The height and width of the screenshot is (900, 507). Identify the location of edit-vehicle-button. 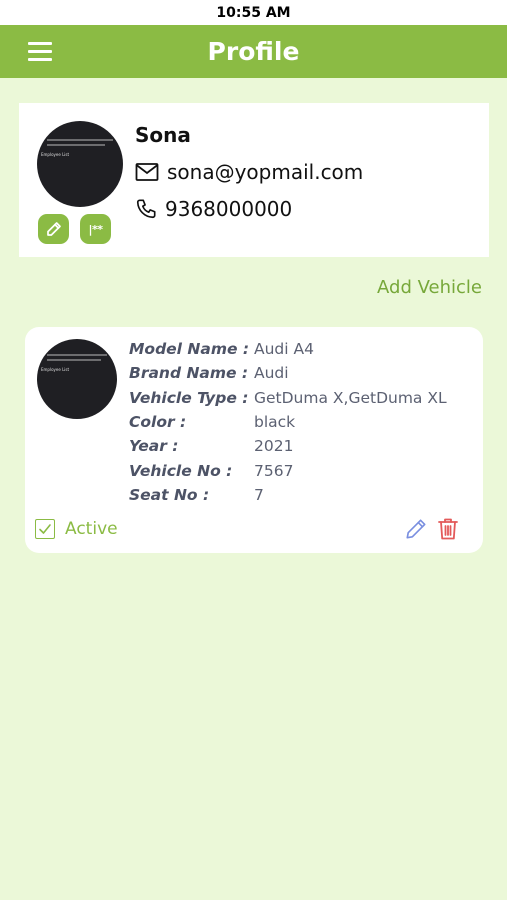
(417, 530).